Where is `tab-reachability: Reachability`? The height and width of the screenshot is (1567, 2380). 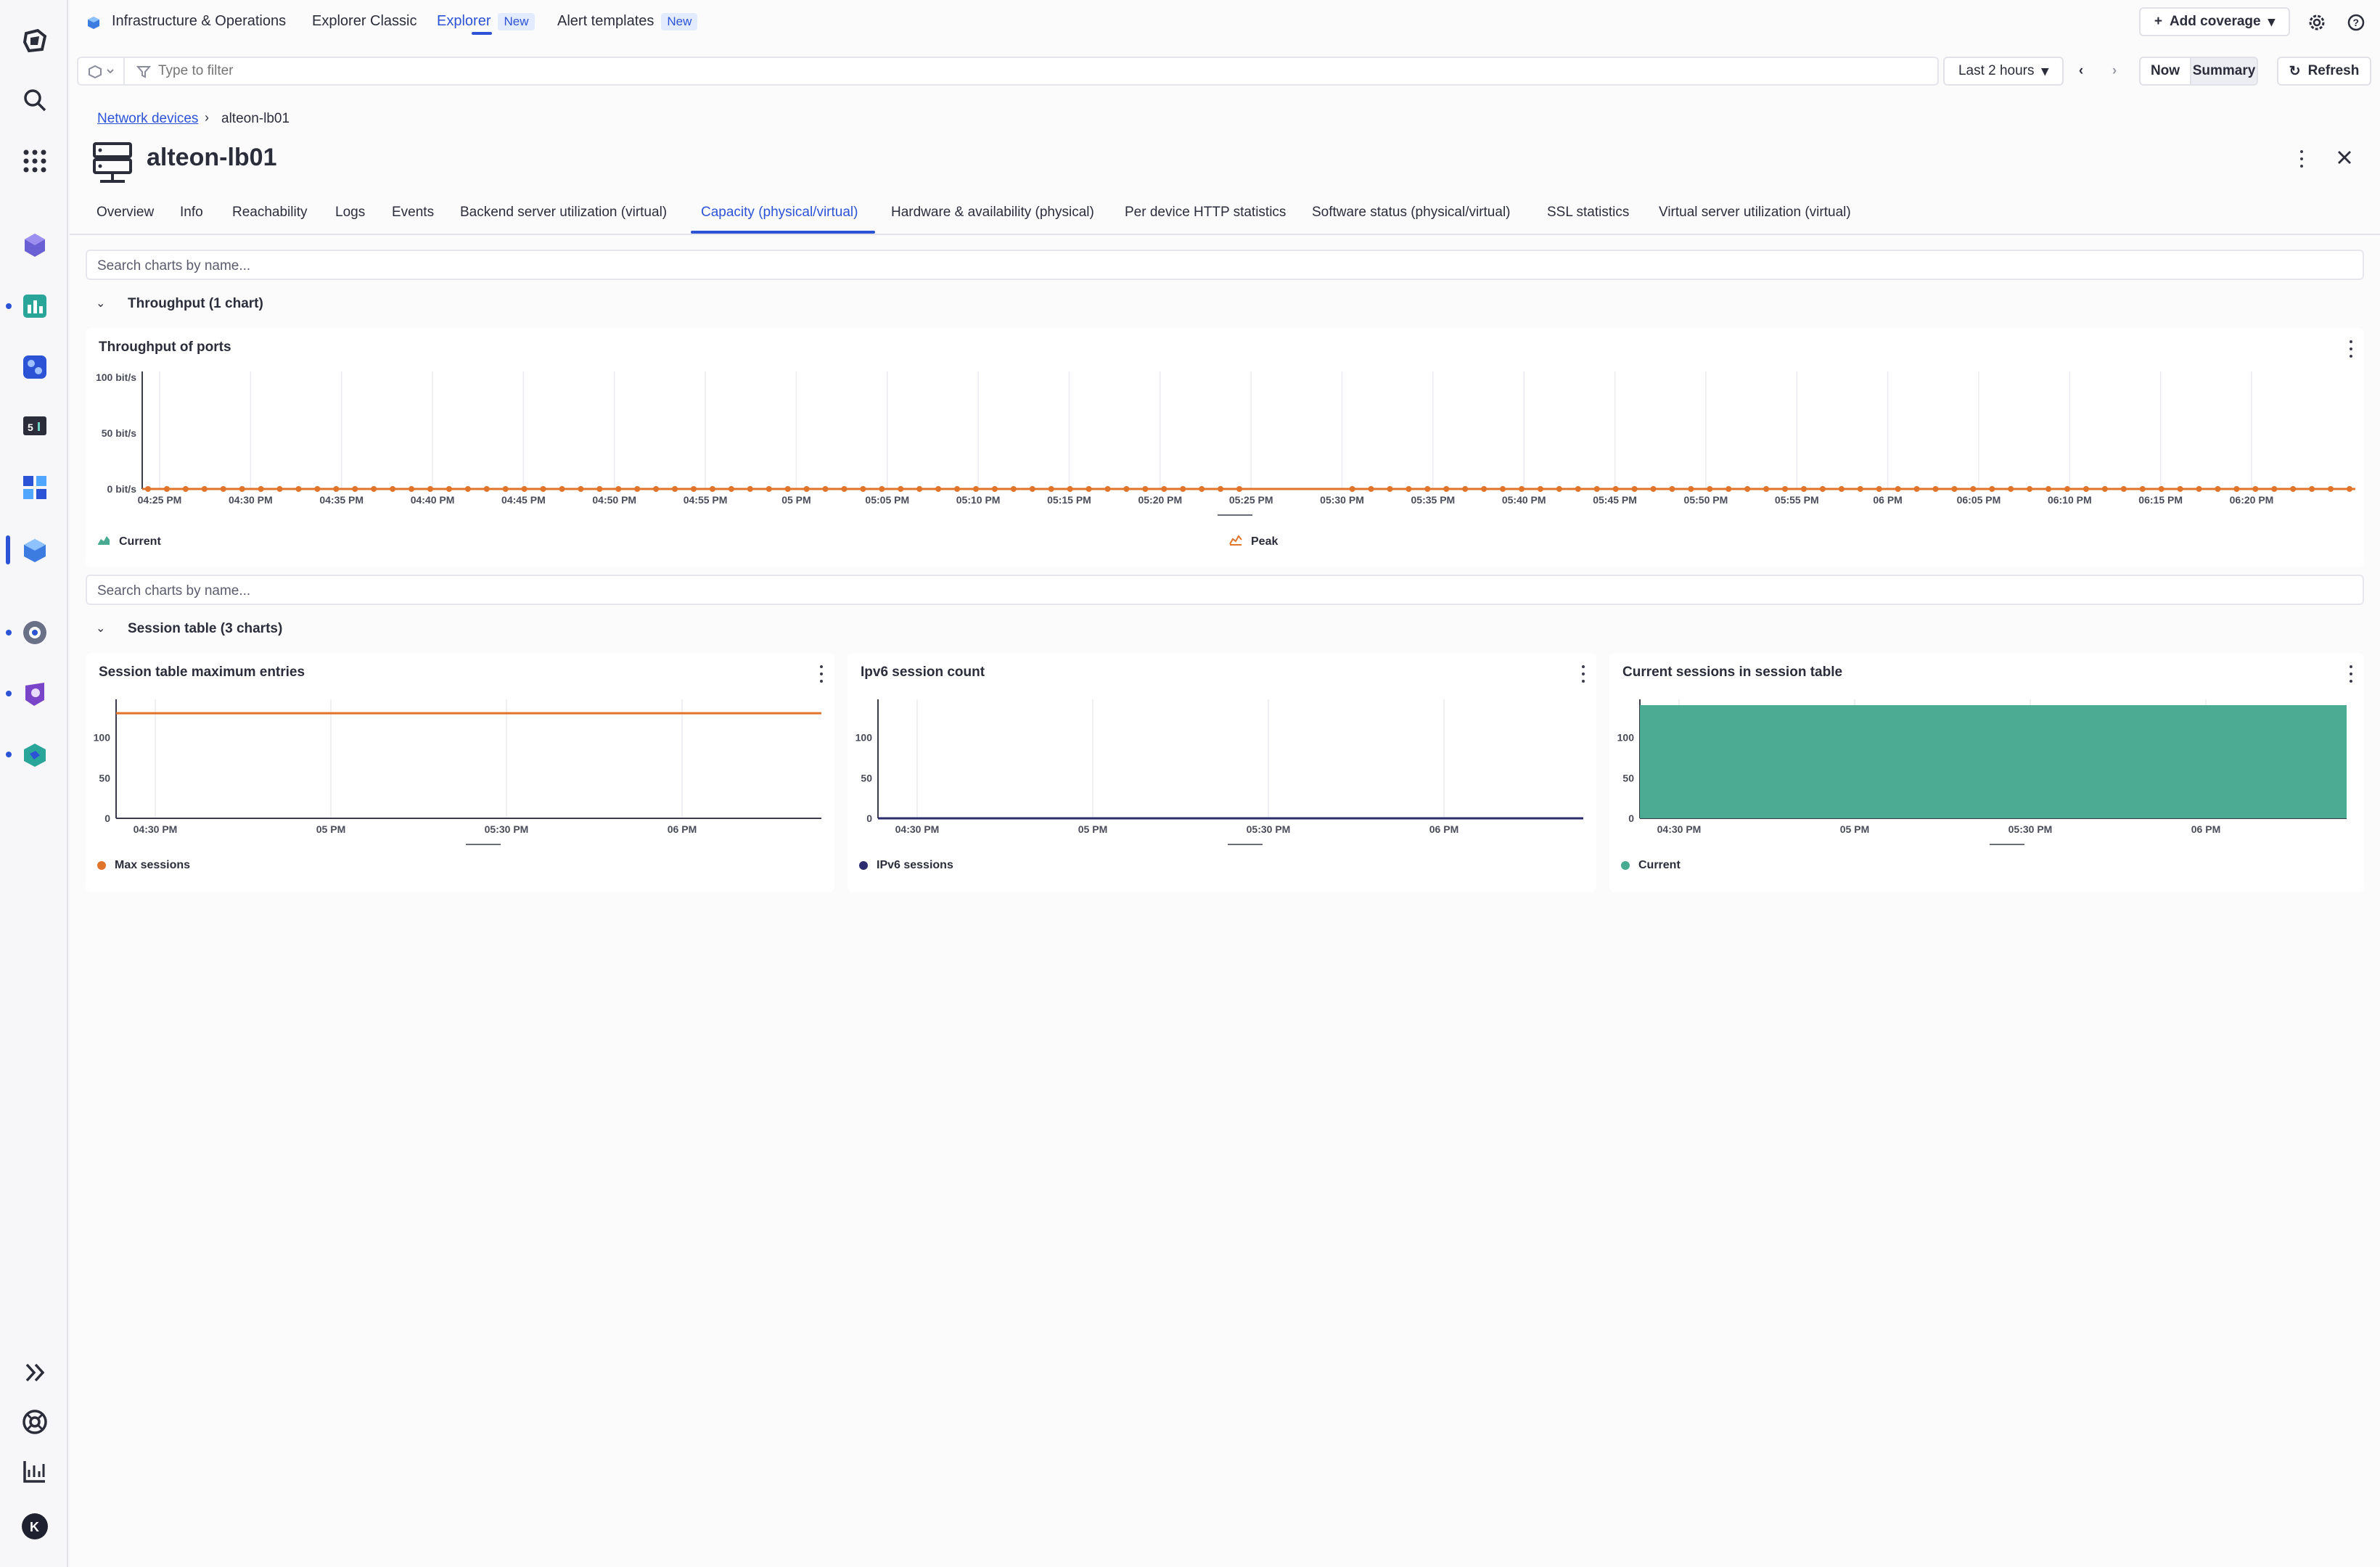
tab-reachability: Reachability is located at coordinates (270, 213).